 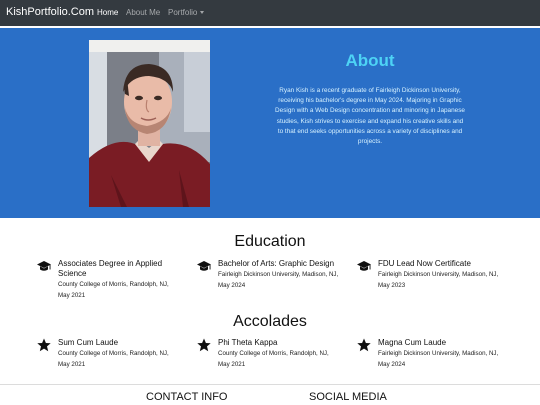 I want to click on profile-photo, so click(x=149, y=123).